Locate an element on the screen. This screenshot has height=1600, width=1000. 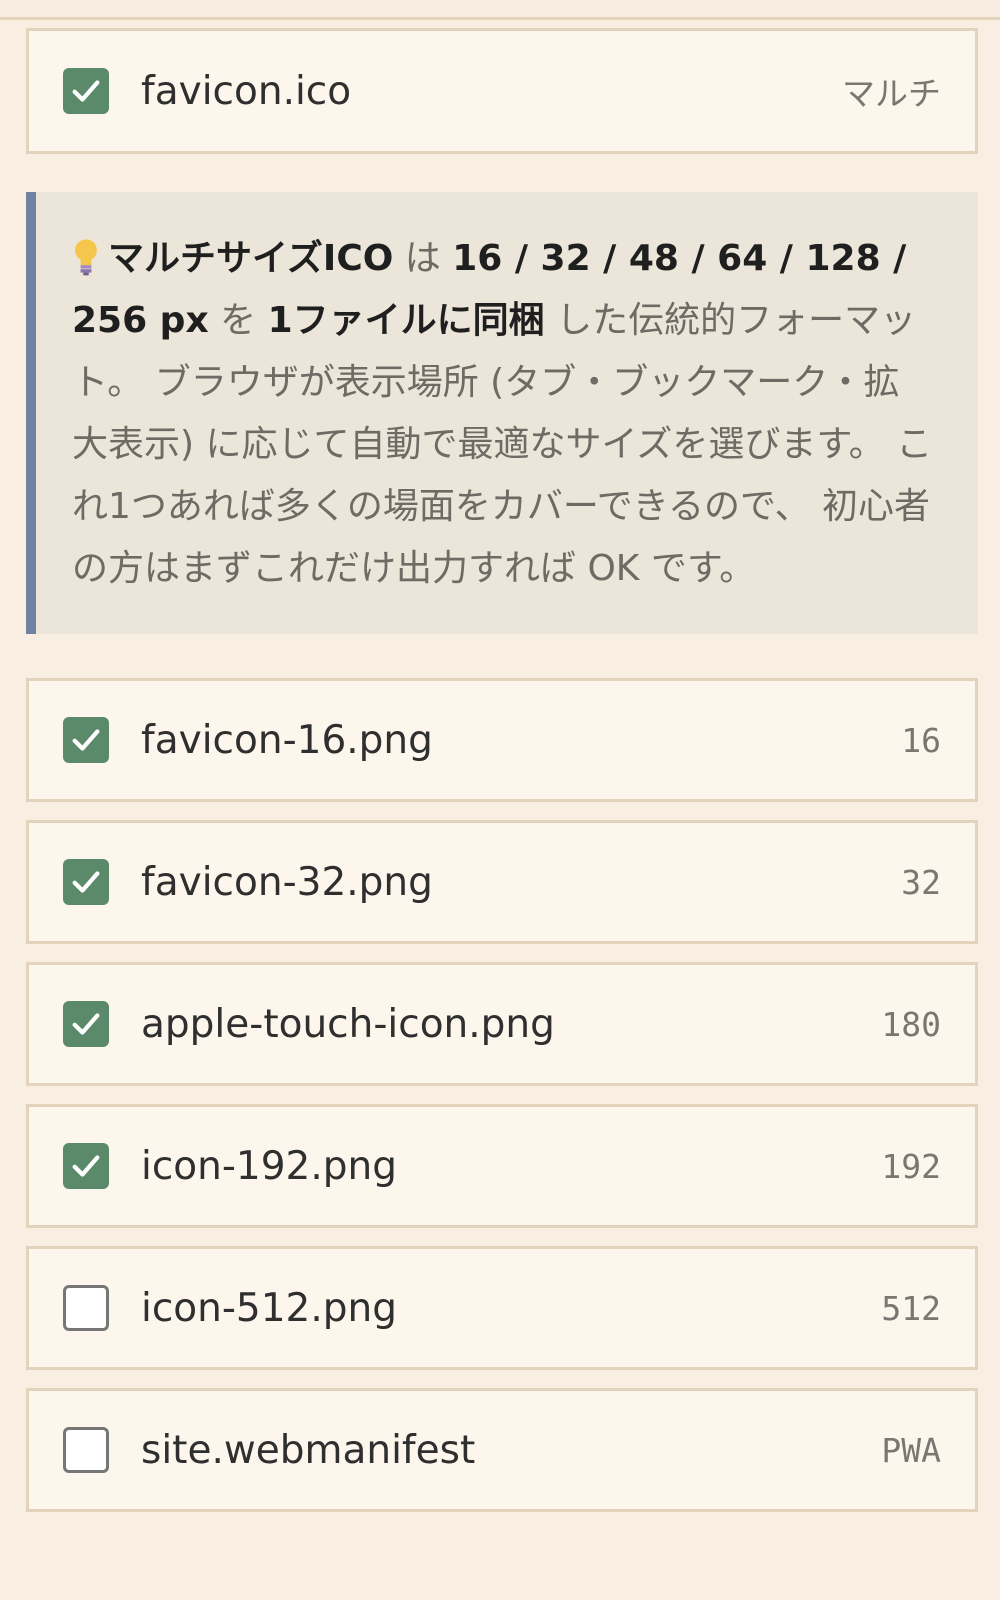
file-name: icon-512.png is located at coordinates (269, 1308).